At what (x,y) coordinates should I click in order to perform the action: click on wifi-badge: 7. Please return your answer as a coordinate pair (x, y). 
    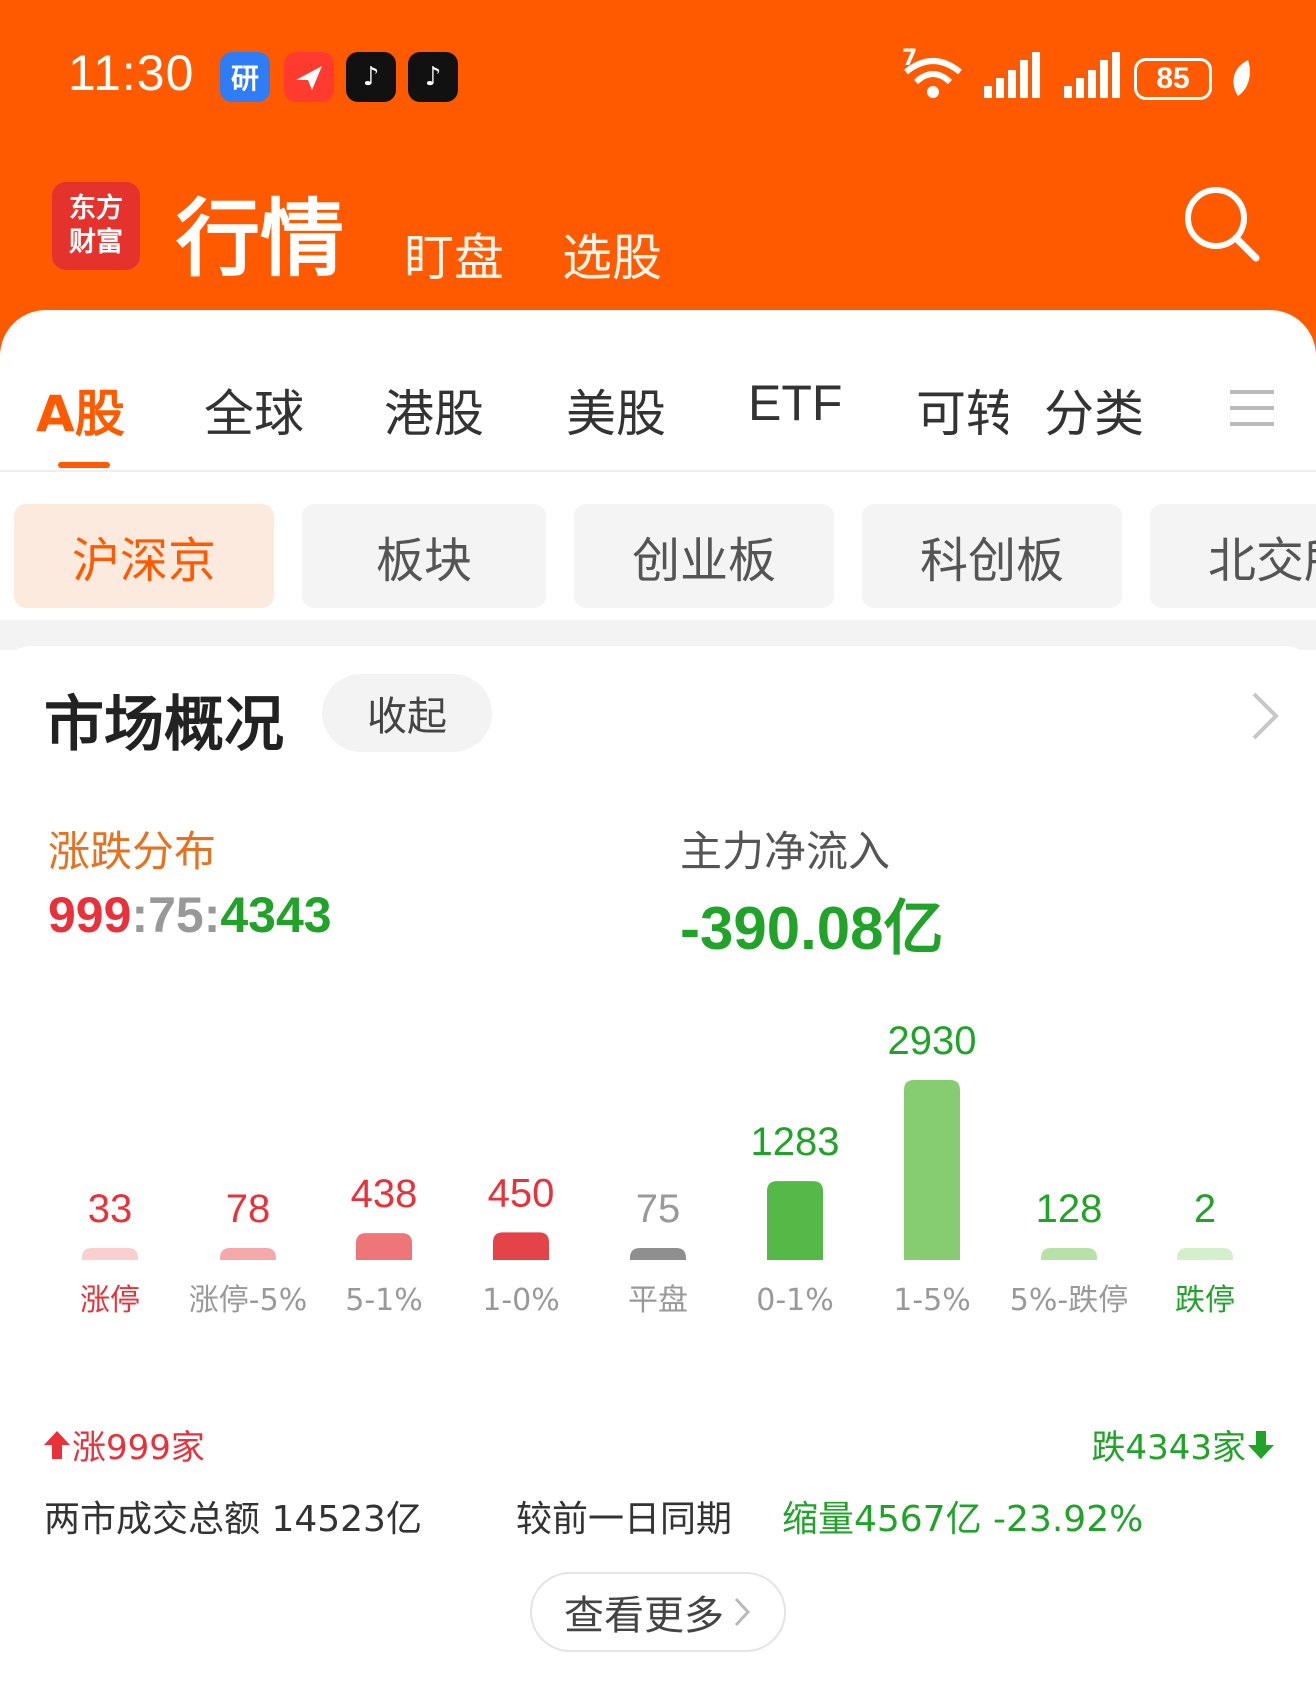
    Looking at the image, I should click on (910, 58).